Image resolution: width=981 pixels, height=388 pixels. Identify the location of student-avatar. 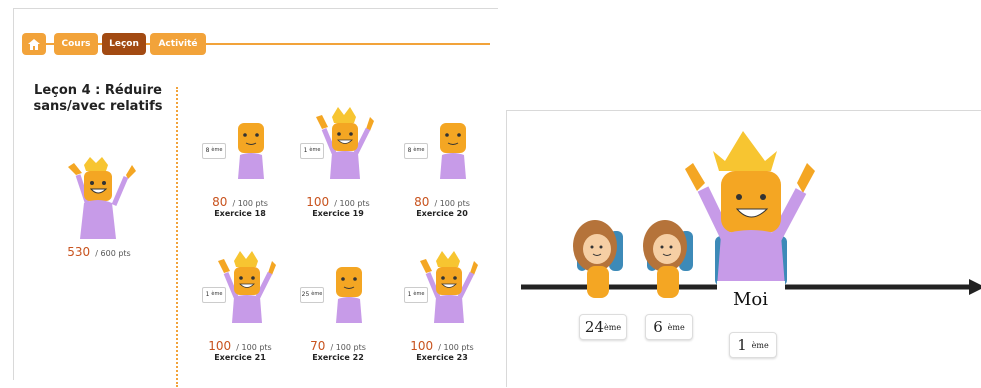
(102, 198).